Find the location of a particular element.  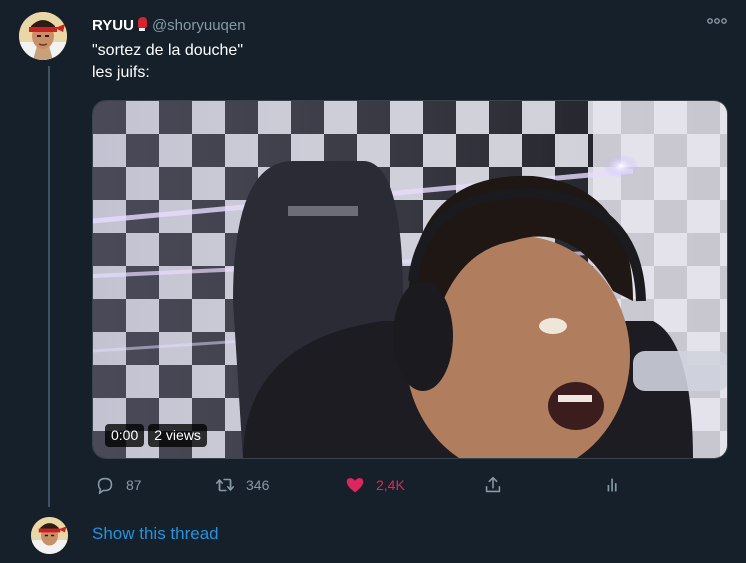

analytics-icon is located at coordinates (612, 485).